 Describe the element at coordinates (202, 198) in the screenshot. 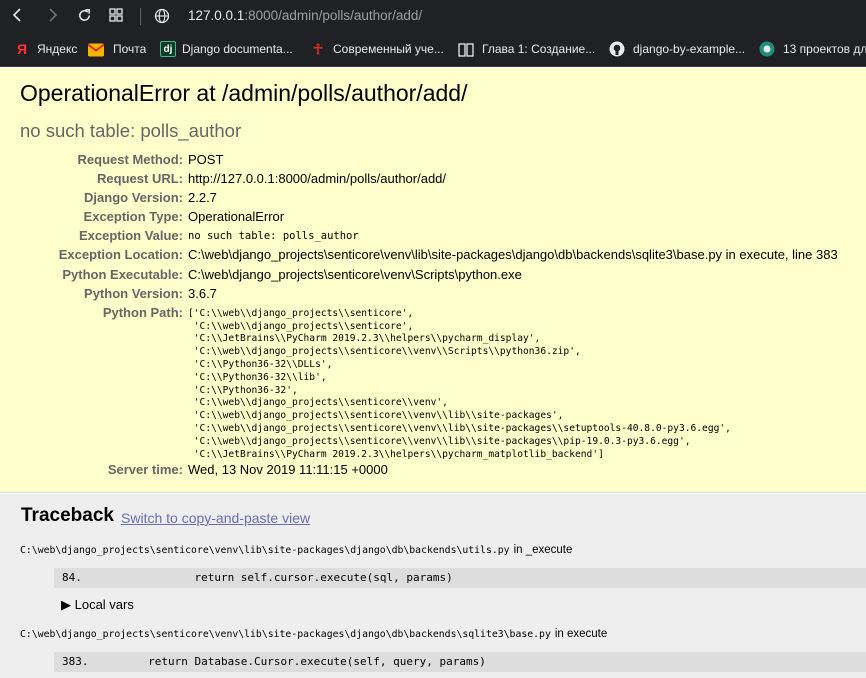

I see `meta-value: 2.2.7` at that location.